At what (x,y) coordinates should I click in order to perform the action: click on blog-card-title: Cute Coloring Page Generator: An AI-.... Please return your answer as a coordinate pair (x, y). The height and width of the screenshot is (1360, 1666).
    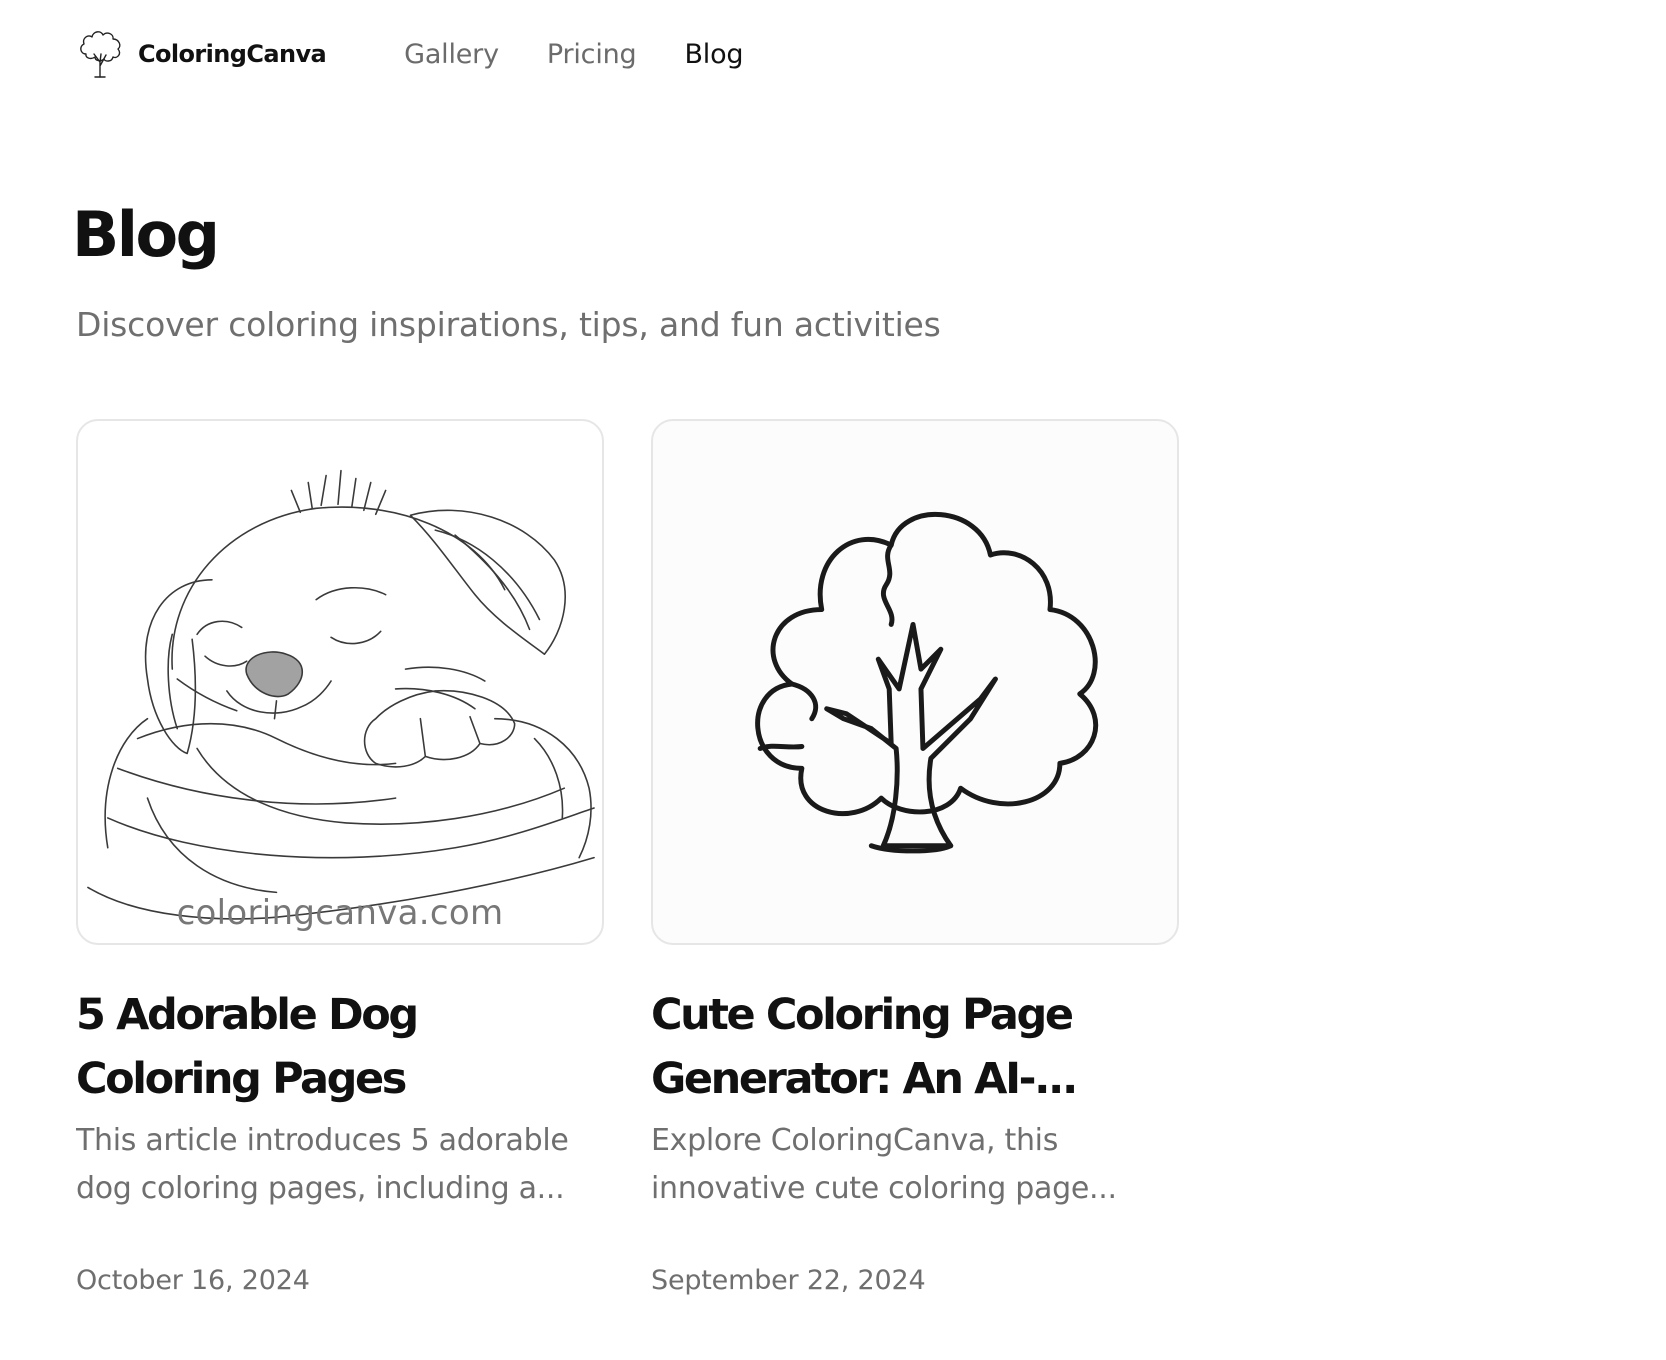
    Looking at the image, I should click on (915, 1047).